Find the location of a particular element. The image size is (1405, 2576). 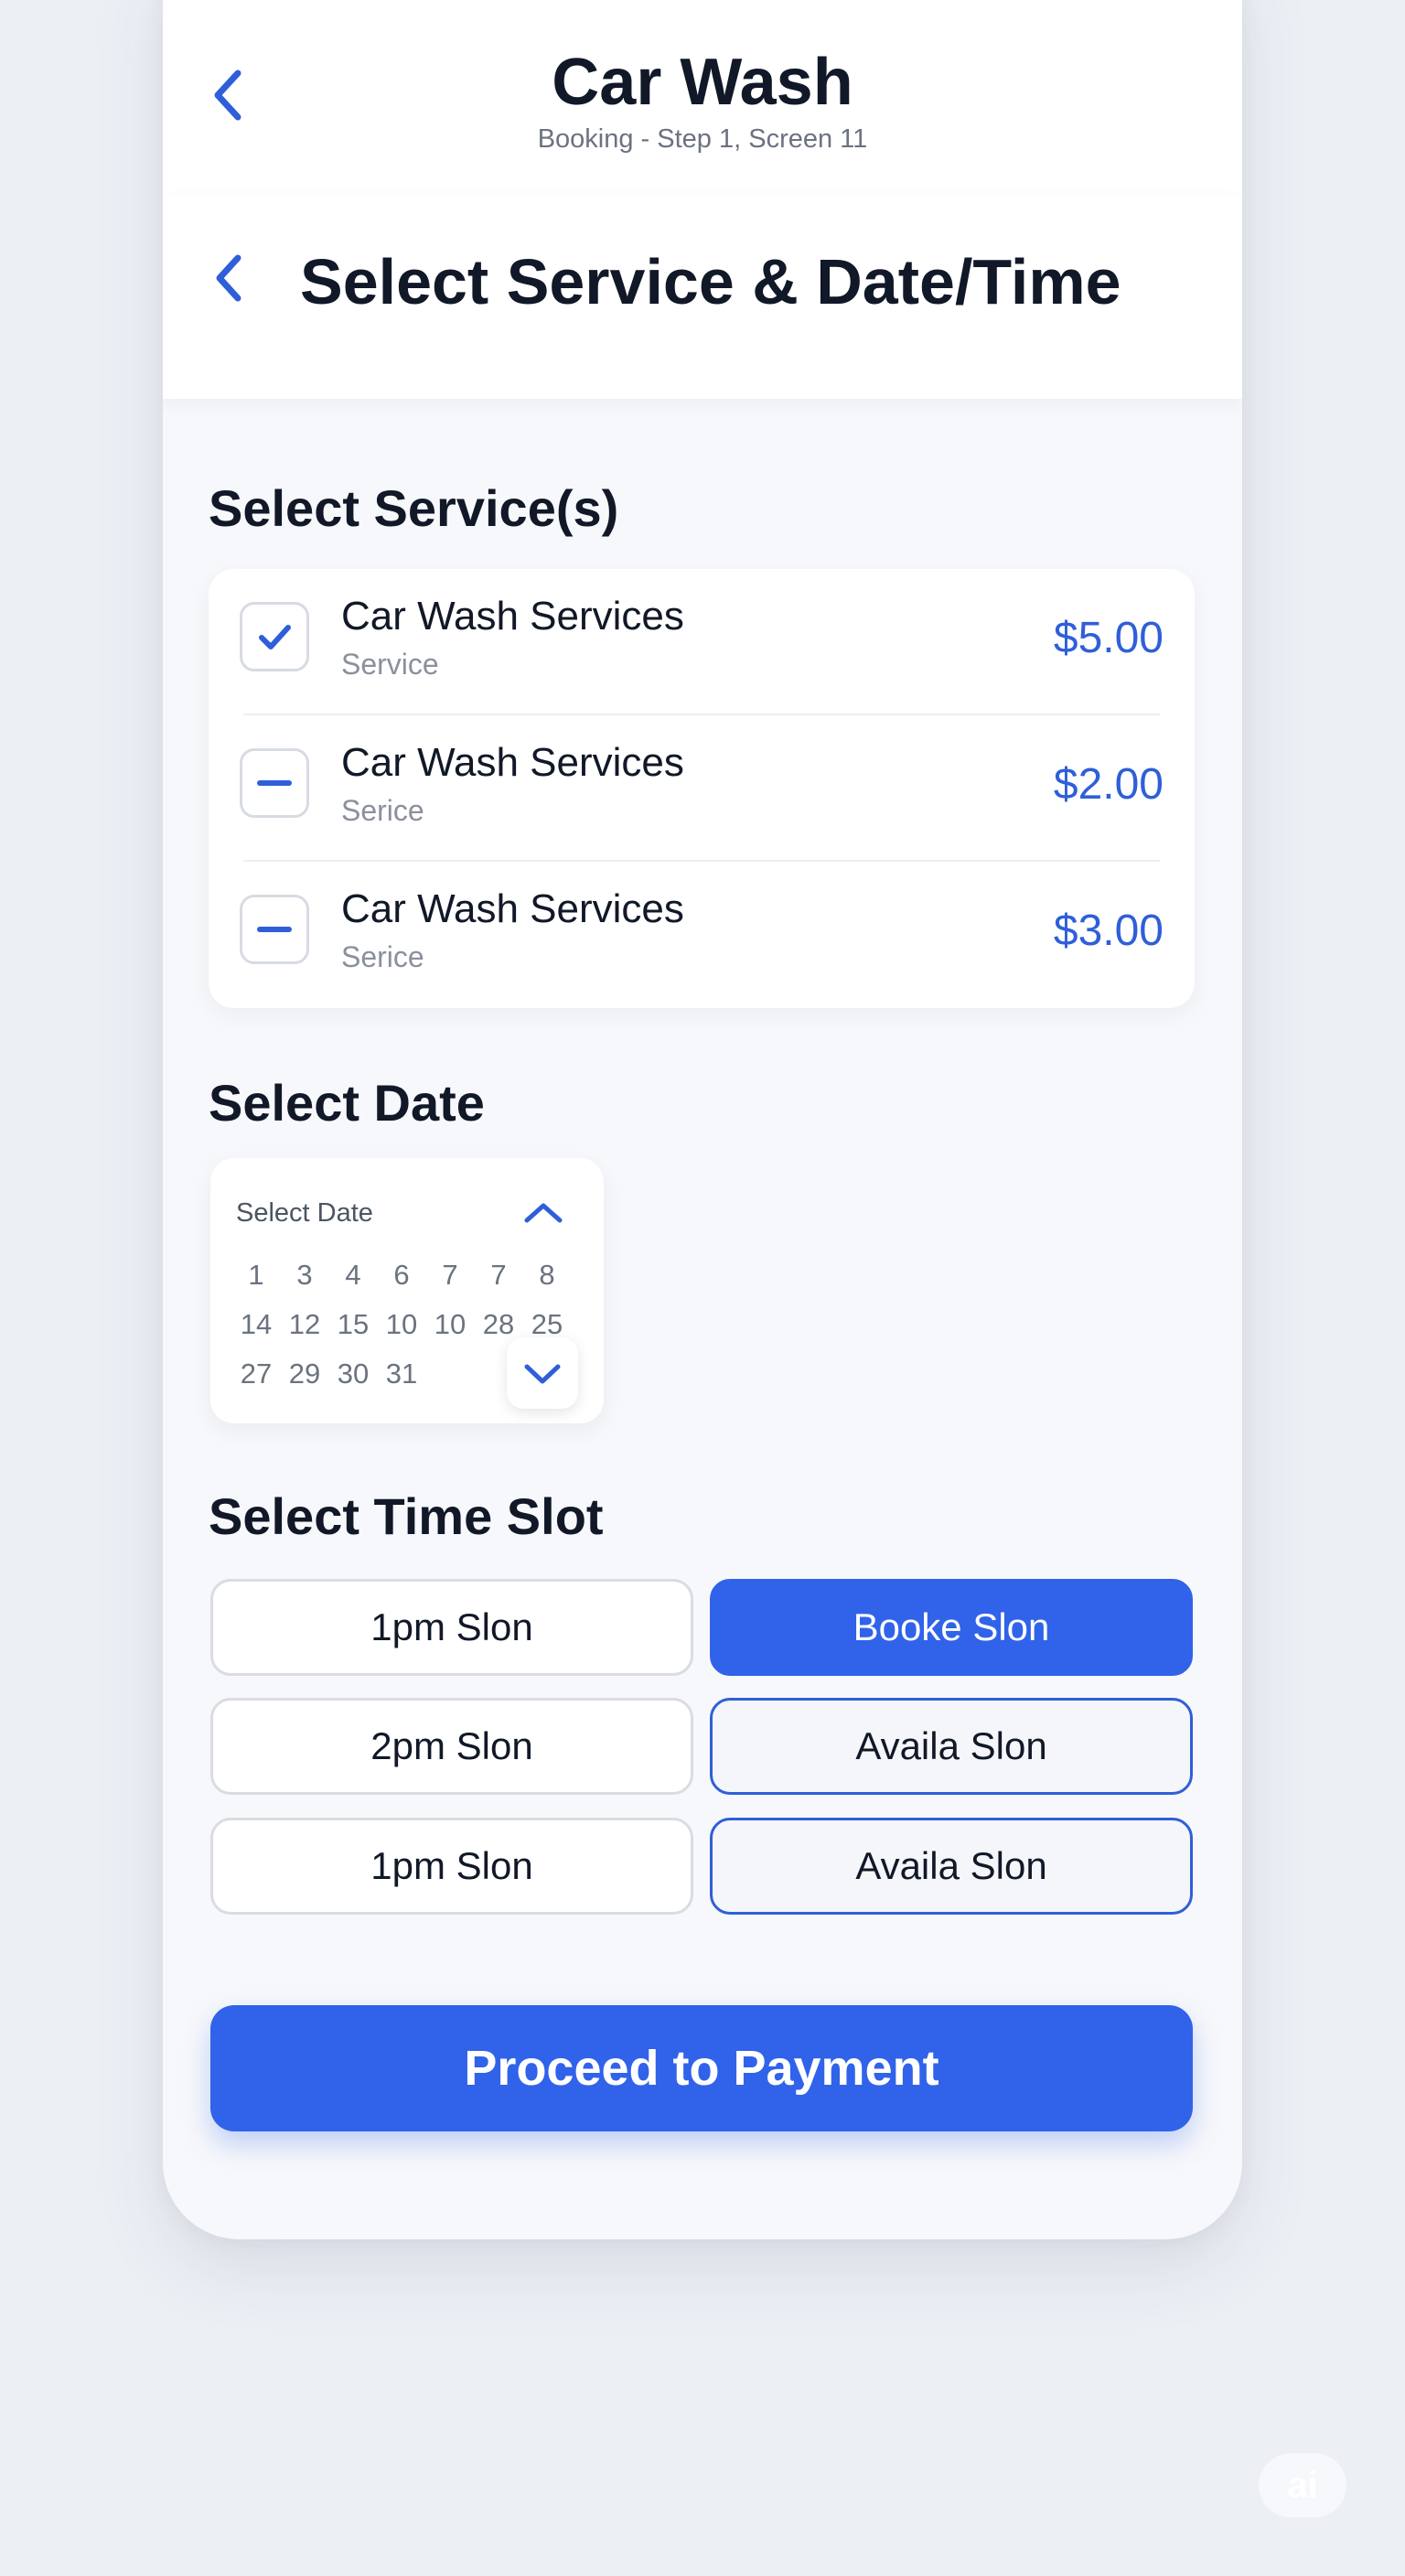

date-cell: 12 is located at coordinates (304, 1324).